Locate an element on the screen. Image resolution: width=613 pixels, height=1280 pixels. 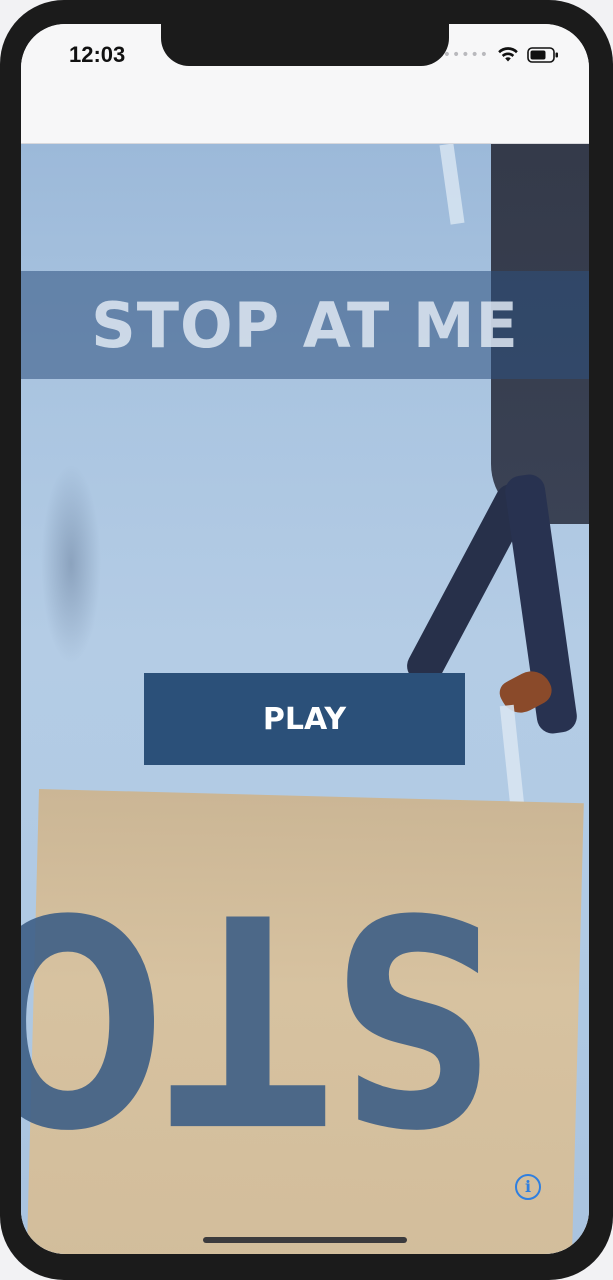
title-banner: STOP AT ME is located at coordinates (305, 325).